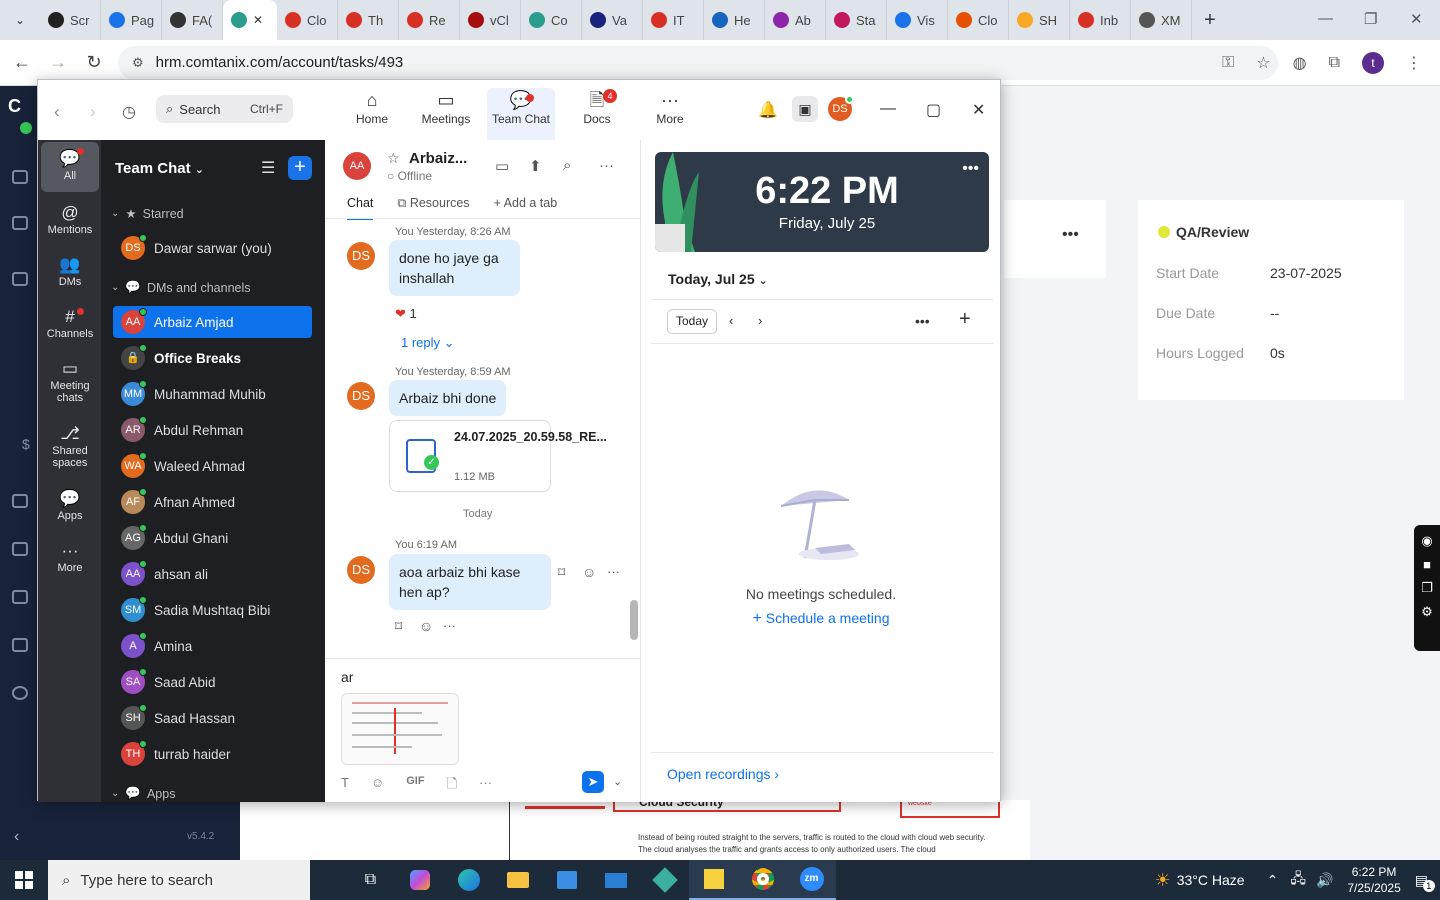 This screenshot has width=1440, height=900. What do you see at coordinates (593, 782) in the screenshot?
I see `send-button: ➤` at bounding box center [593, 782].